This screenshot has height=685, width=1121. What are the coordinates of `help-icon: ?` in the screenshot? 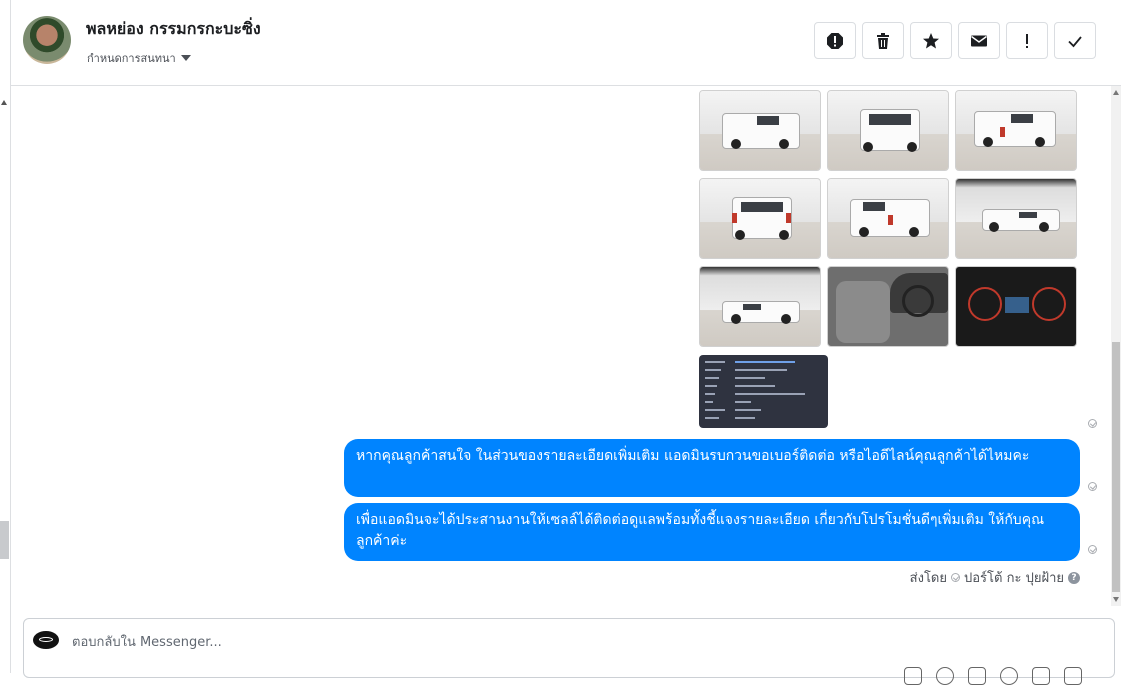 It's located at (1074, 577).